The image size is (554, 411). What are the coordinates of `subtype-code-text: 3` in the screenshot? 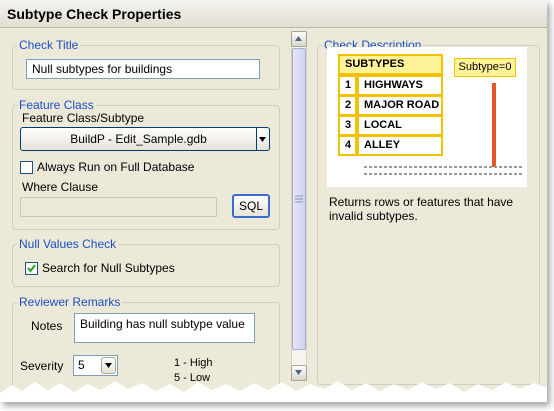 It's located at (348, 125).